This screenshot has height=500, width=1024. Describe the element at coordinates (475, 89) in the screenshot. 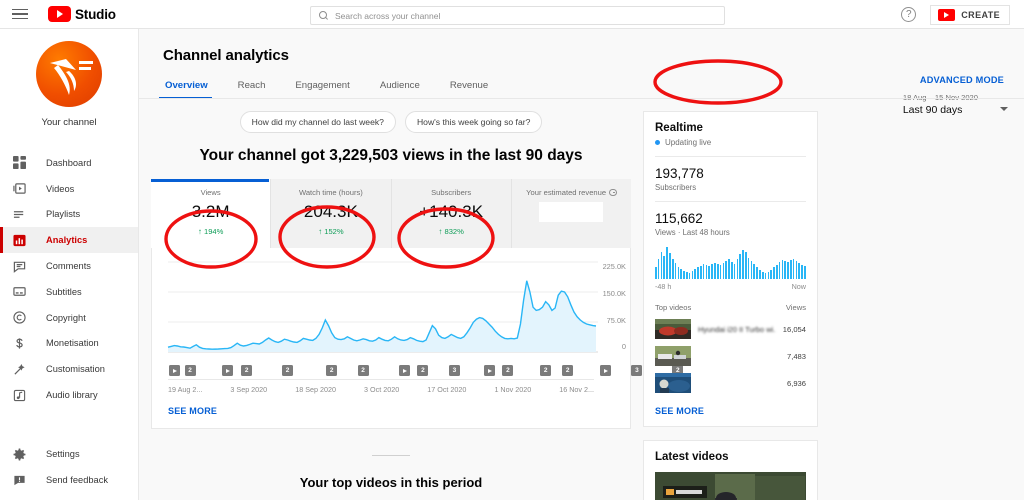

I see `tab-revenue: Revenue` at that location.